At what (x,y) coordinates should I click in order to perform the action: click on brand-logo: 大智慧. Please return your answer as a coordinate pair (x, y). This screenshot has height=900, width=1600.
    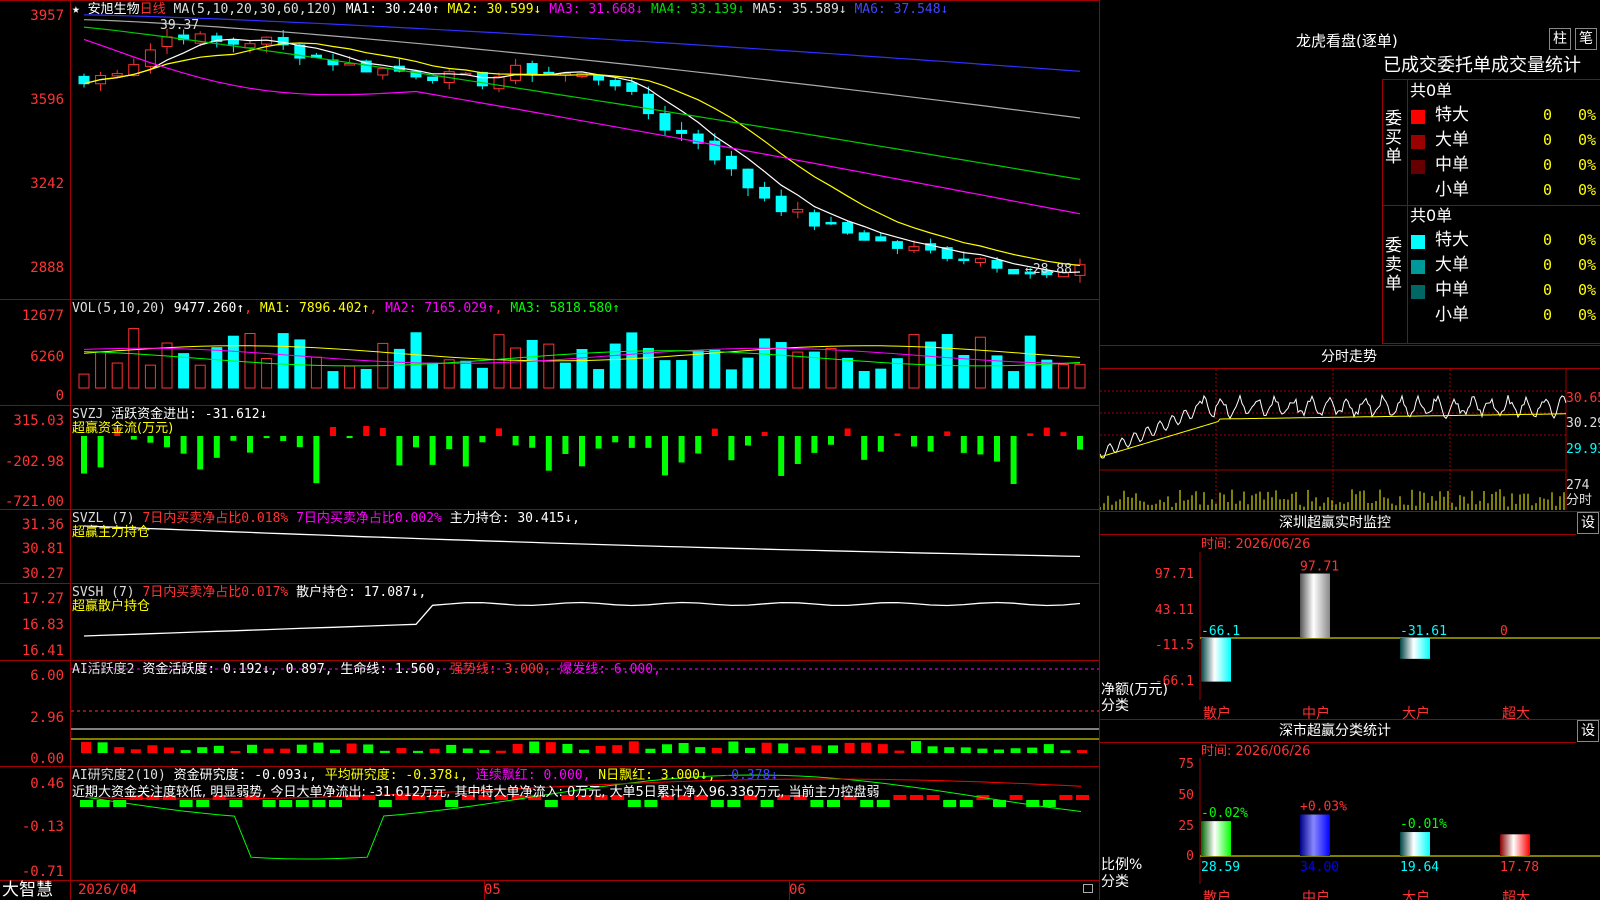
    Looking at the image, I should click on (27, 890).